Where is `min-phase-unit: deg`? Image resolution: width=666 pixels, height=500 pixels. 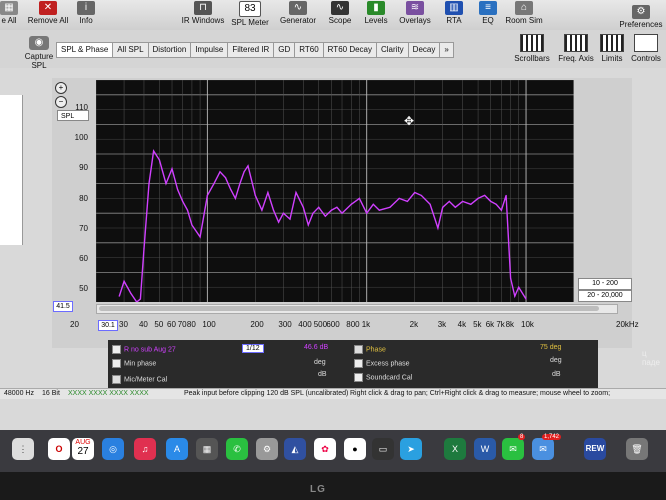 min-phase-unit: deg is located at coordinates (320, 362).